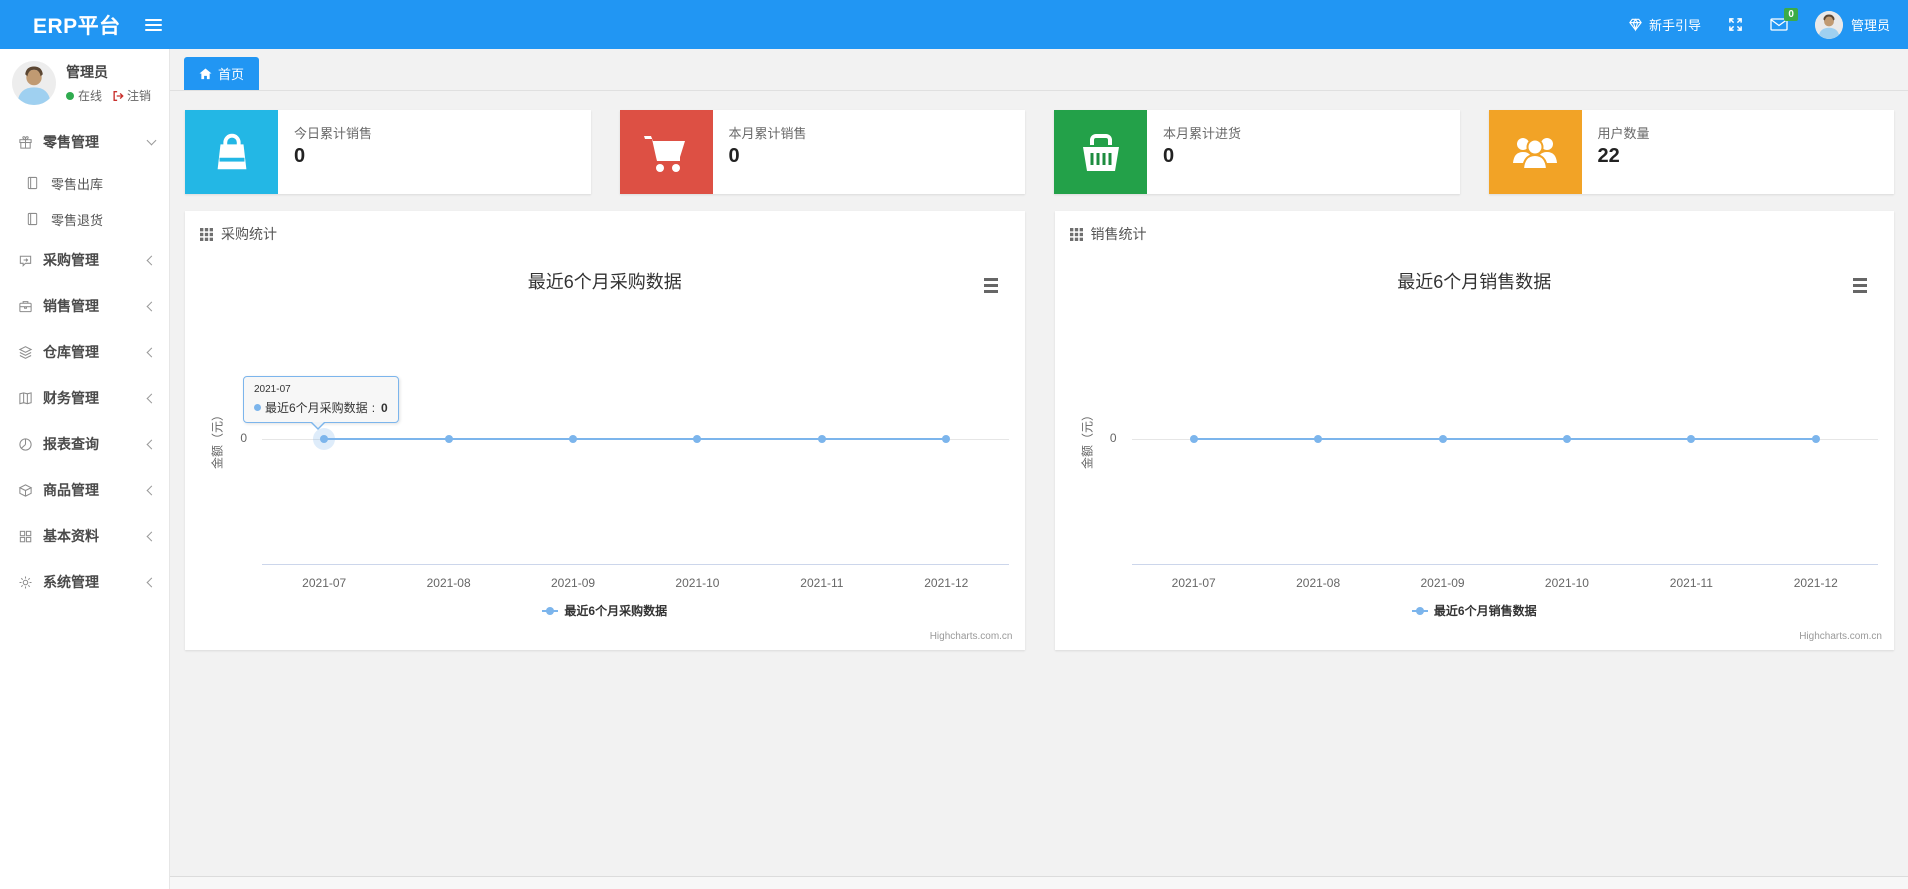  I want to click on repeat-icon, so click(26, 260).